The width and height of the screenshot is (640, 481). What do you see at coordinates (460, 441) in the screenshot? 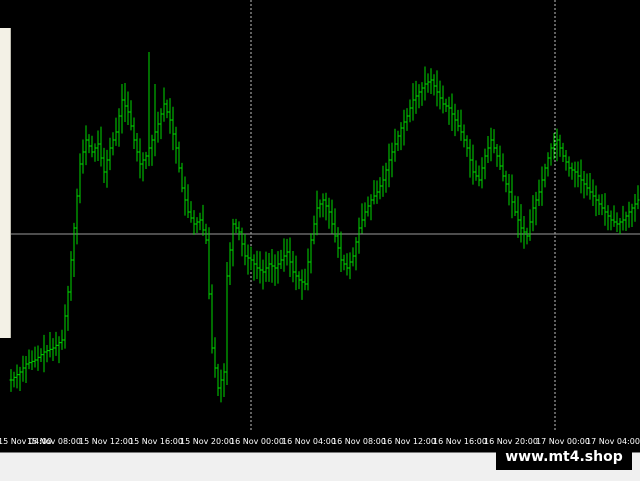
I see `time-label: 16 Nov 16:00` at bounding box center [460, 441].